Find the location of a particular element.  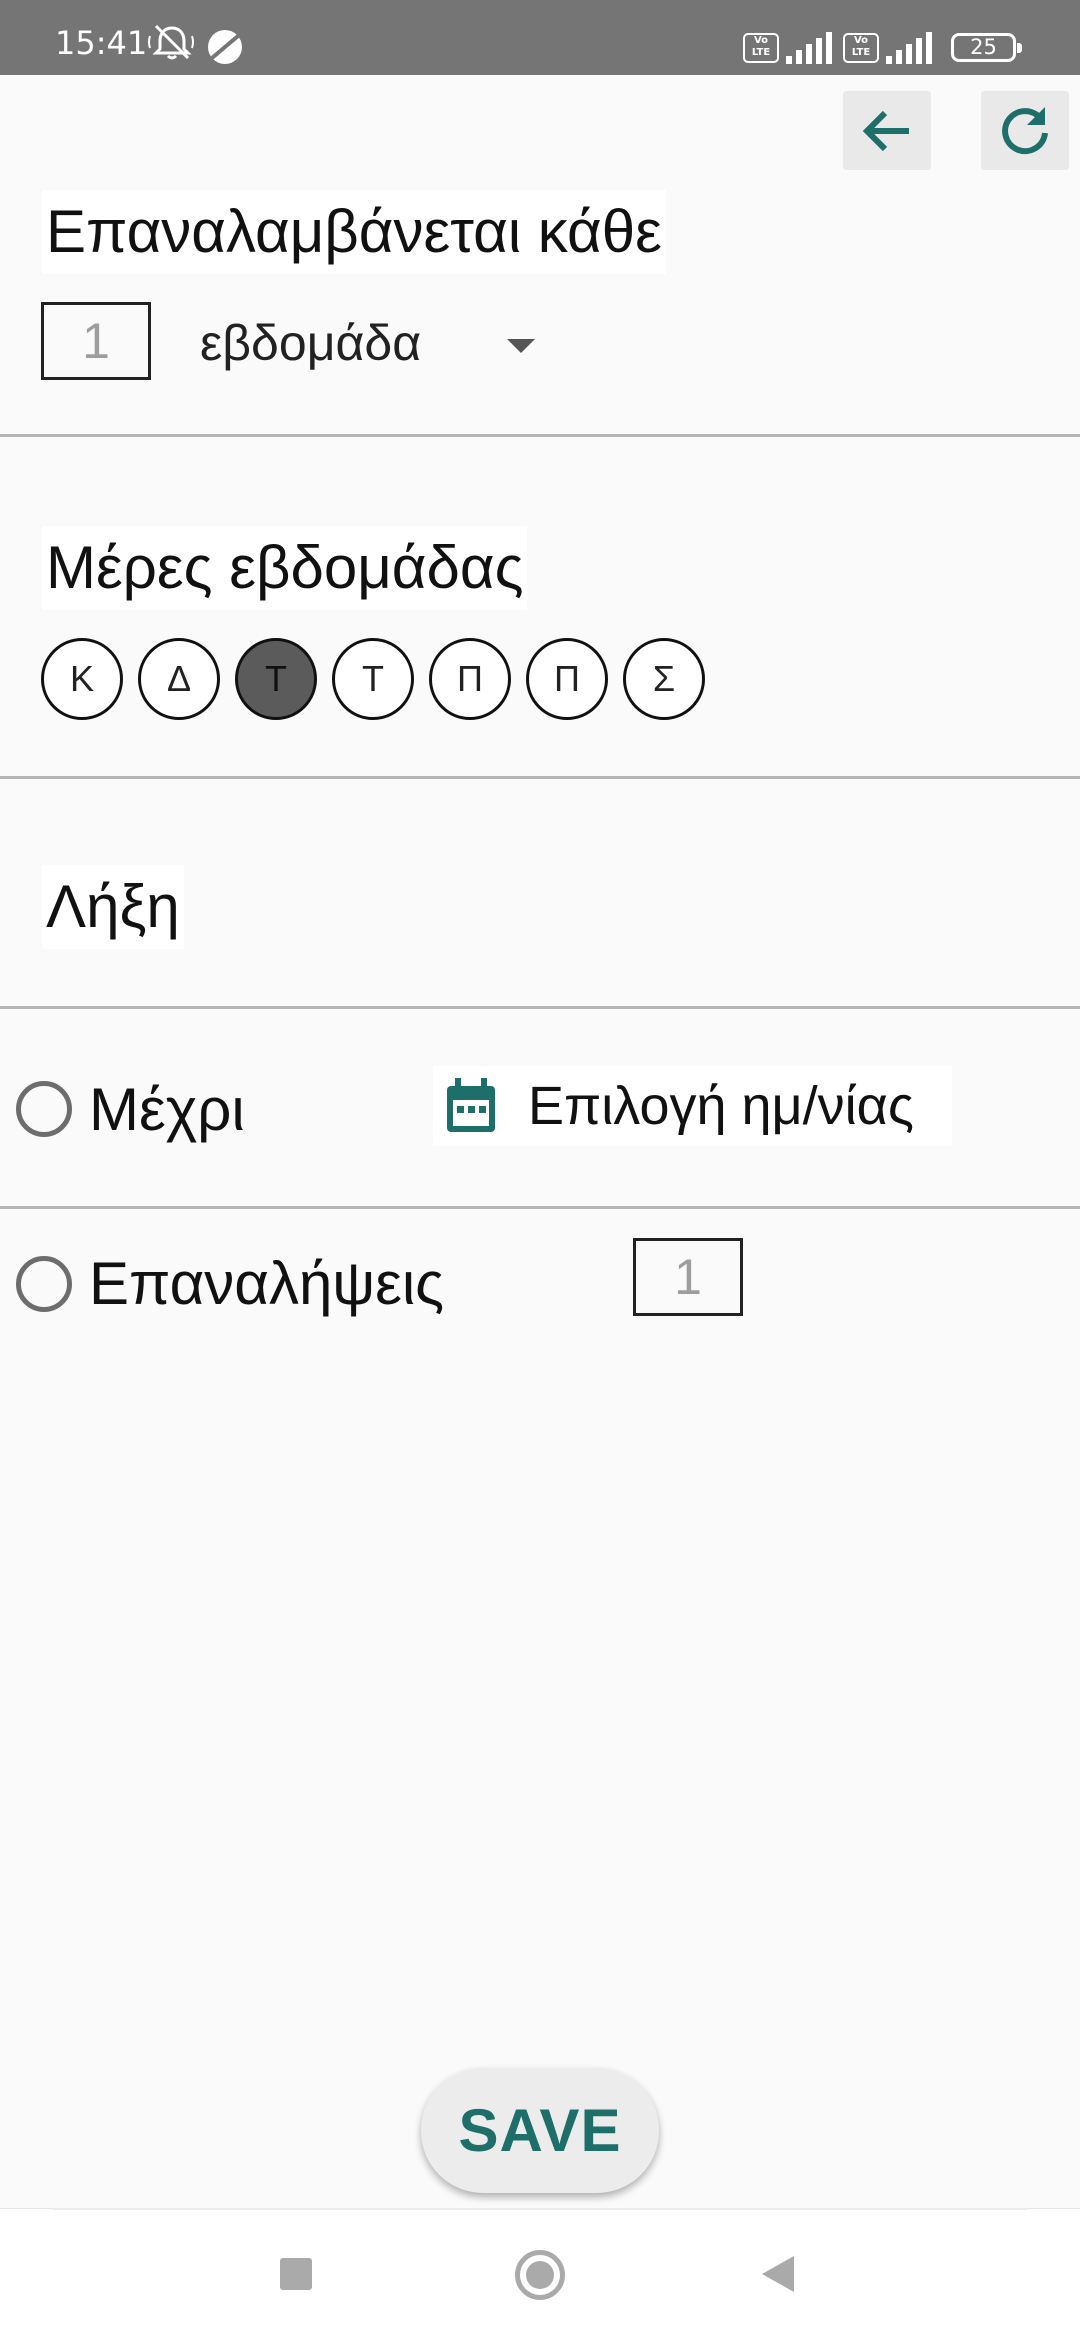

day-toggle-sunday: Κ is located at coordinates (82, 679).